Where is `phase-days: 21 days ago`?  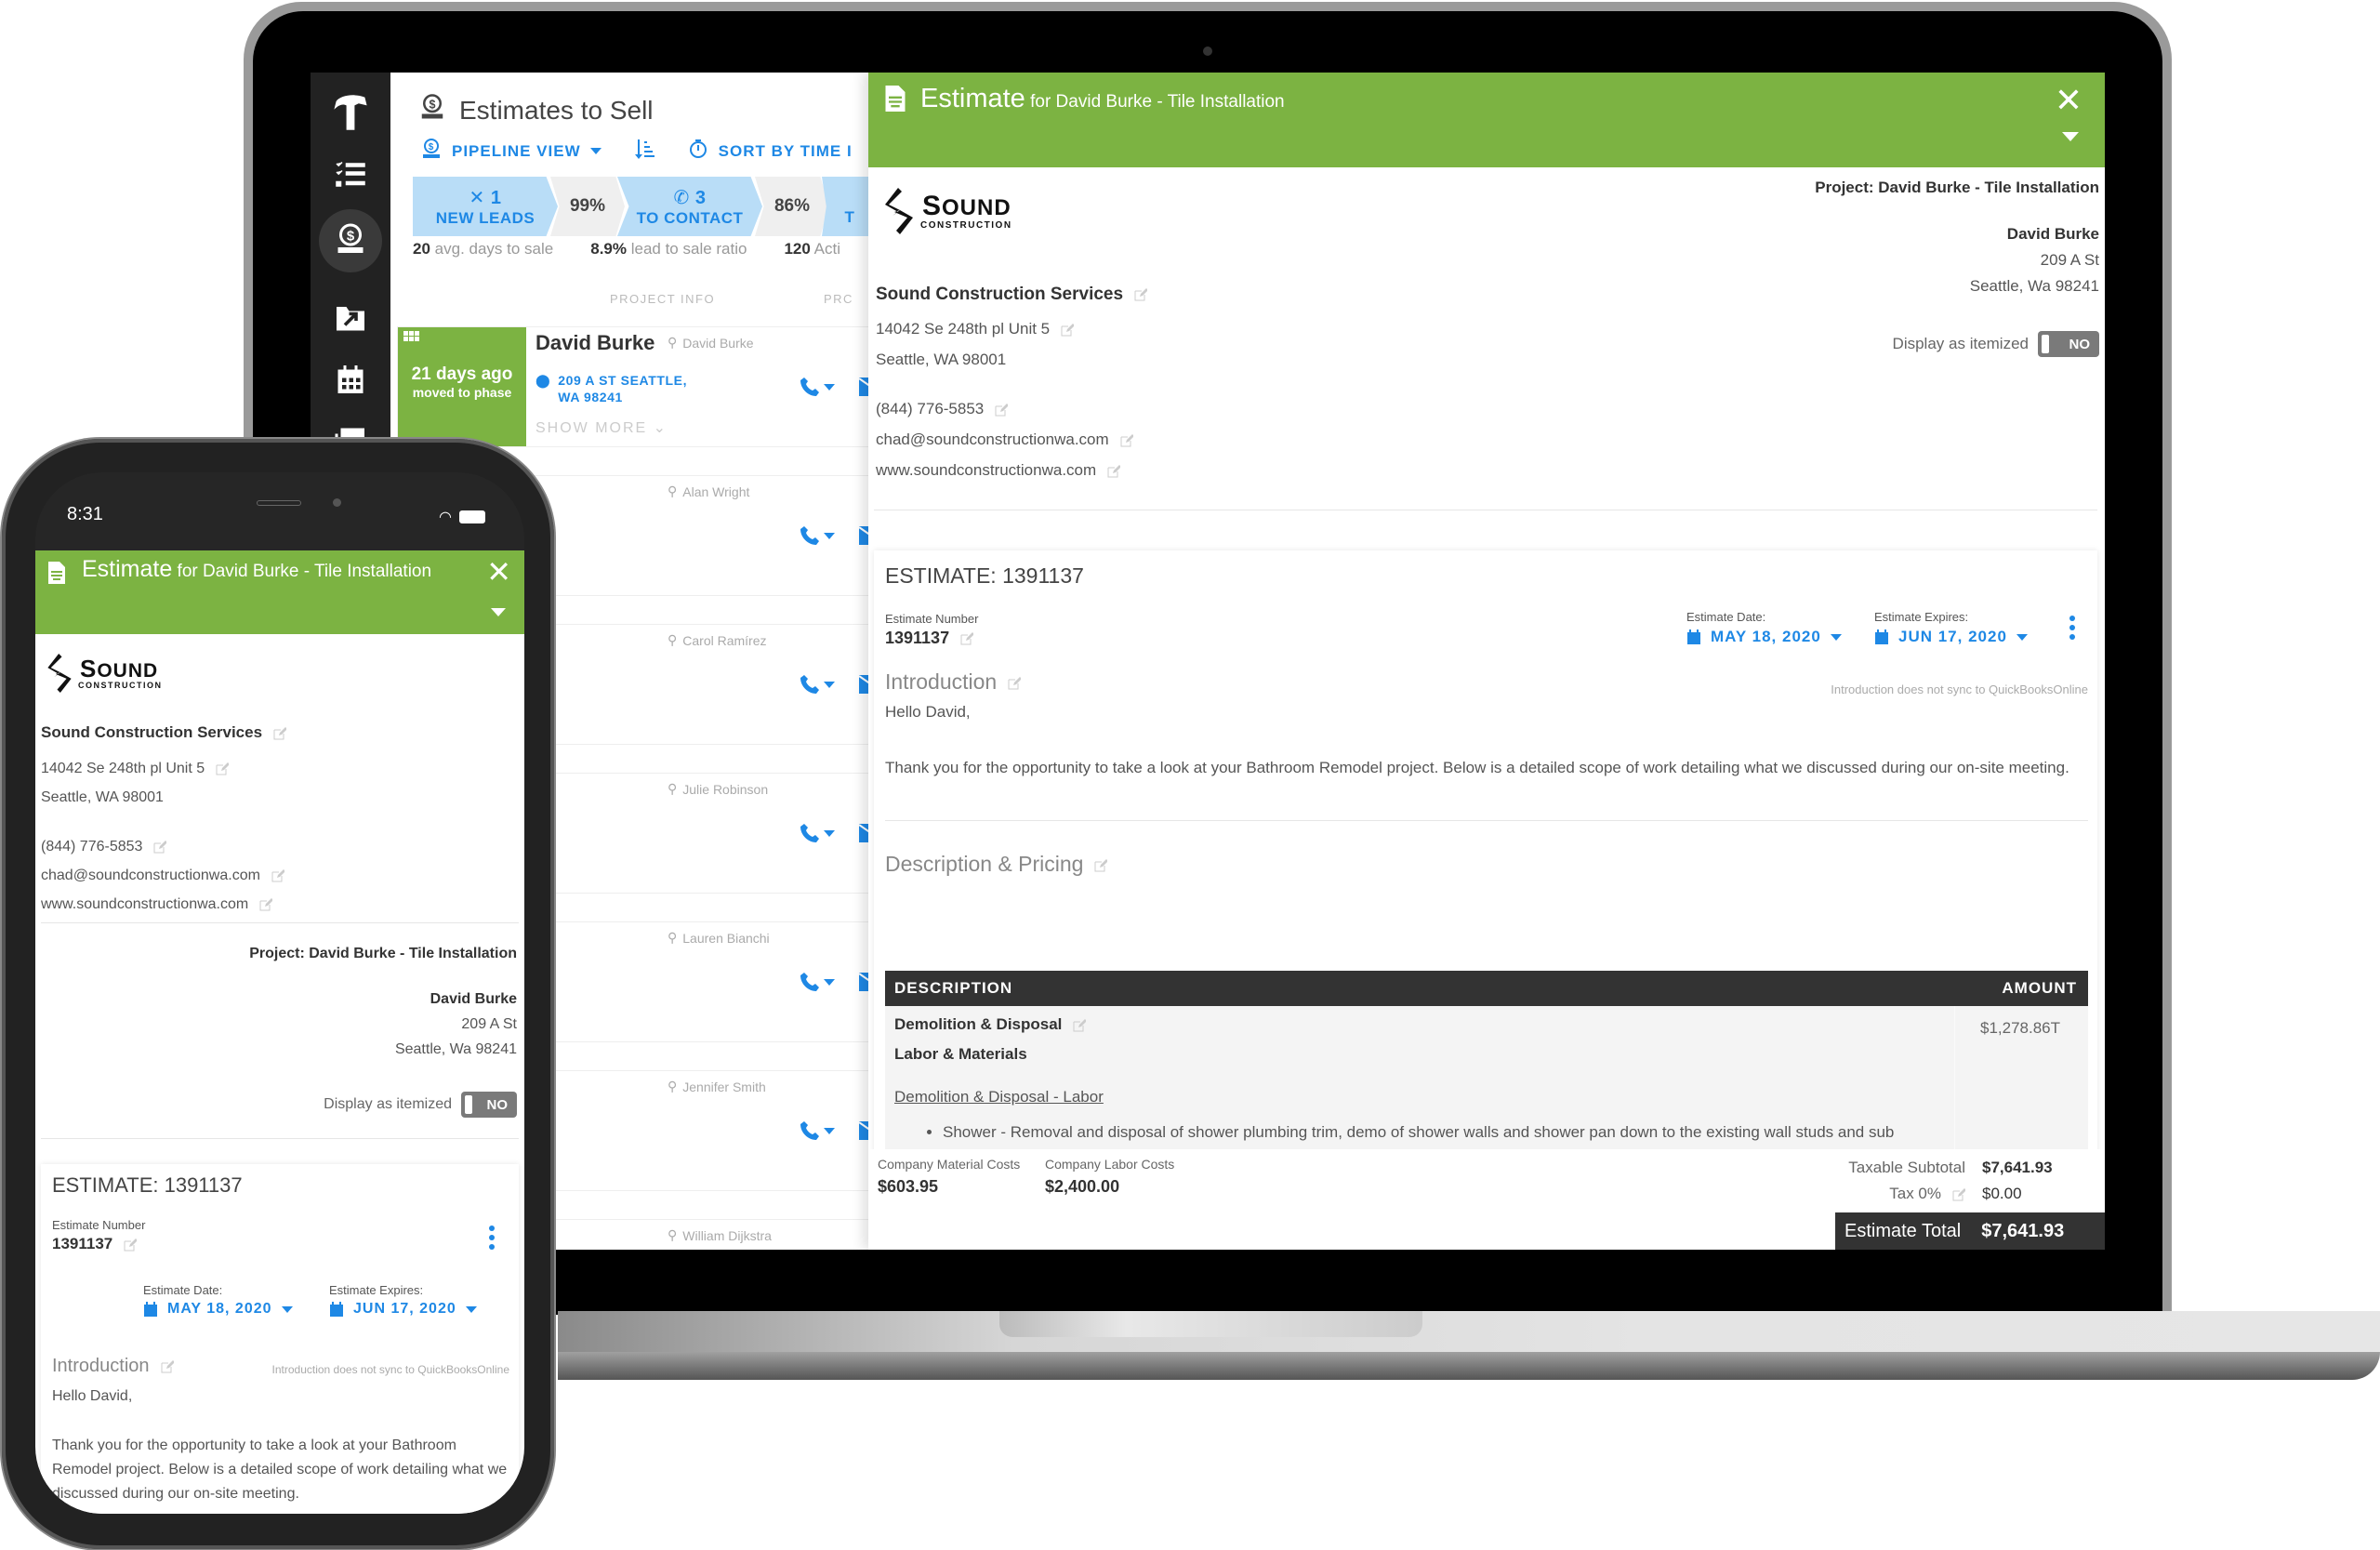 phase-days: 21 days ago is located at coordinates (462, 374).